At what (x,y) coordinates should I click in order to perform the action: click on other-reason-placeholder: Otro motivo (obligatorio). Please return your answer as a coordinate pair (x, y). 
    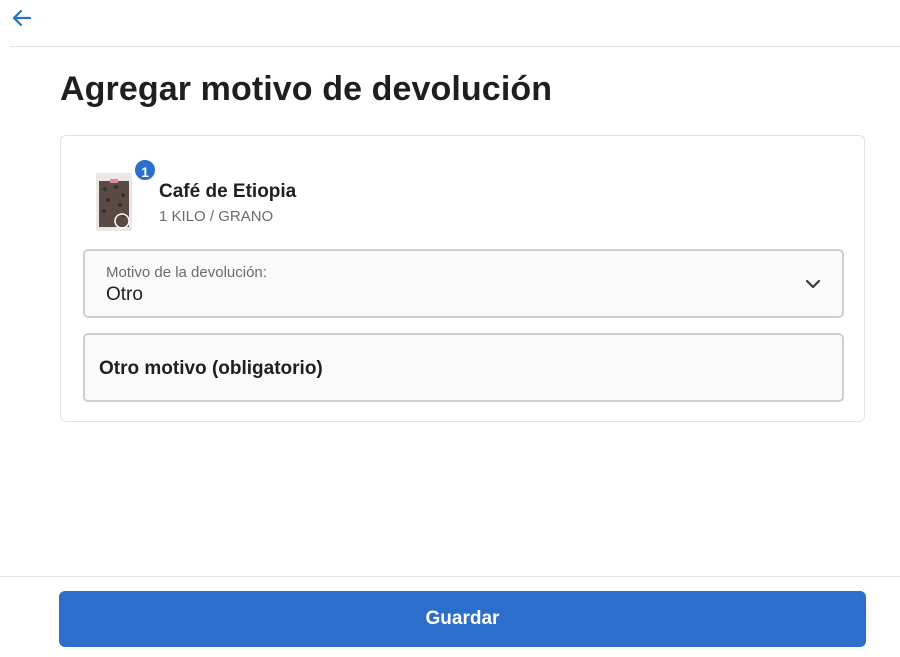
    Looking at the image, I should click on (211, 368).